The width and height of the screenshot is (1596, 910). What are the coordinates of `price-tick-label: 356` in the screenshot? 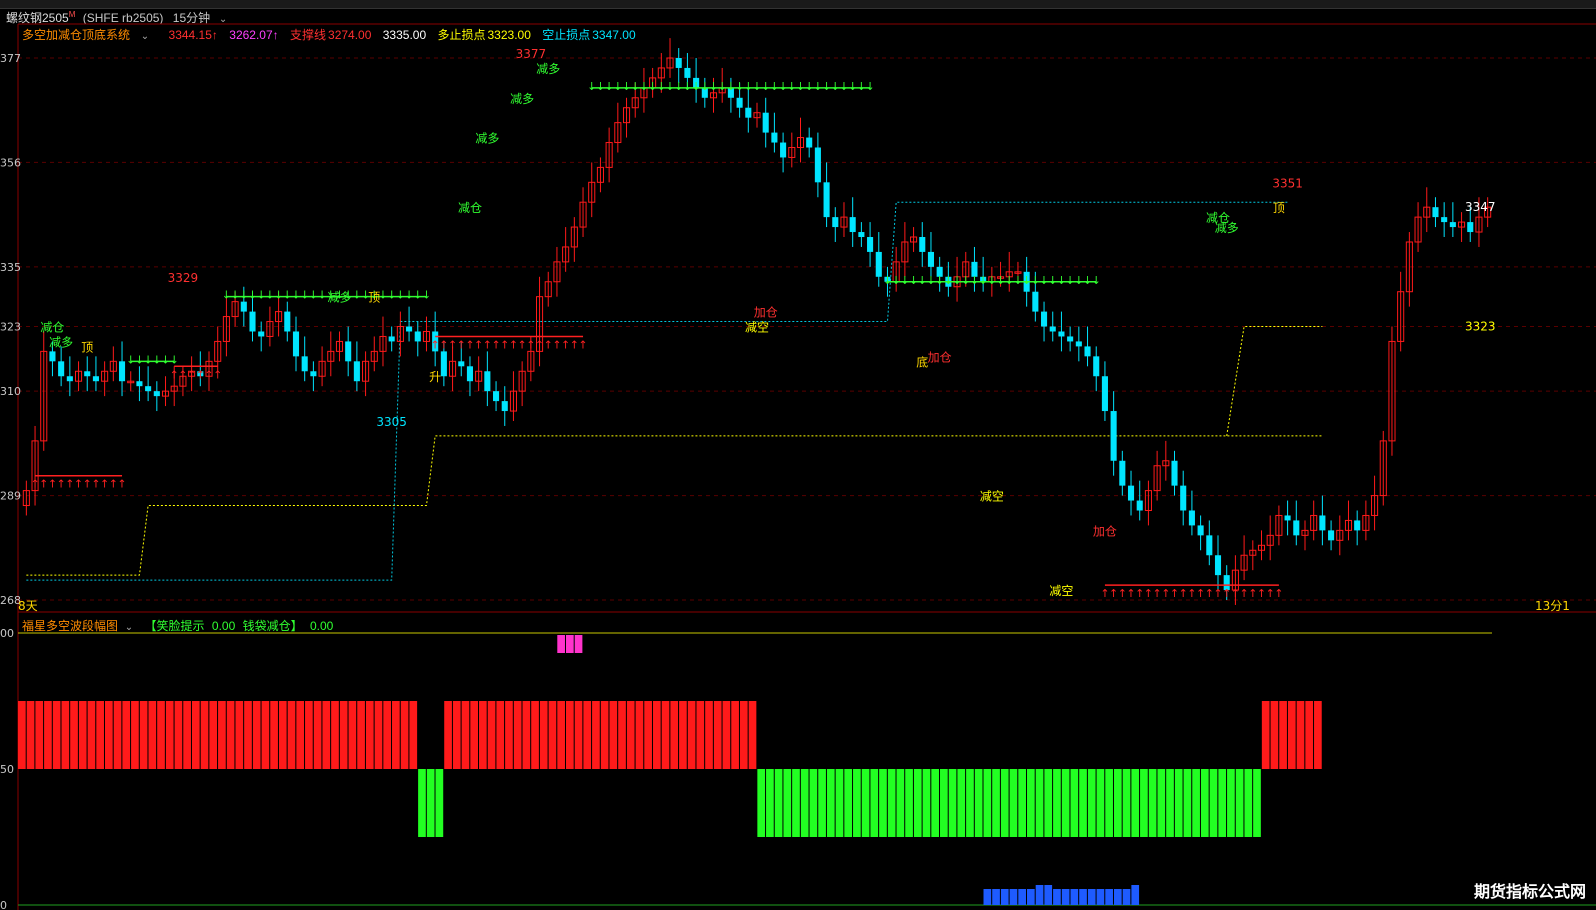 It's located at (10, 162).